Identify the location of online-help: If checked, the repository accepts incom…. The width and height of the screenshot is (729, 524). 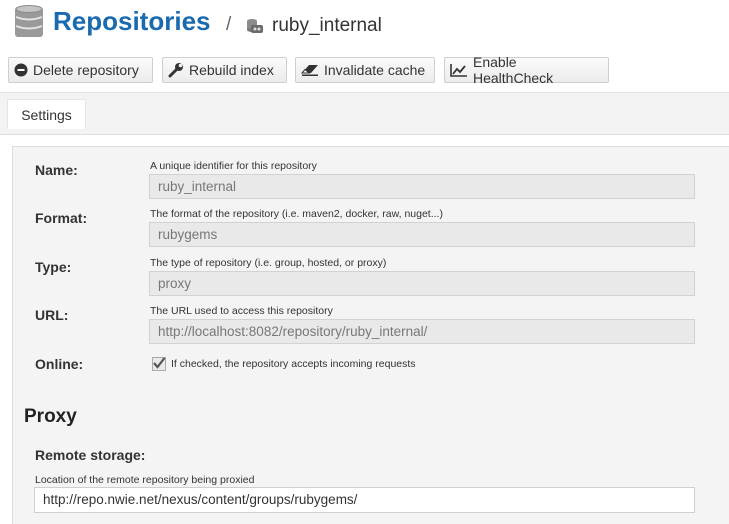
(293, 364).